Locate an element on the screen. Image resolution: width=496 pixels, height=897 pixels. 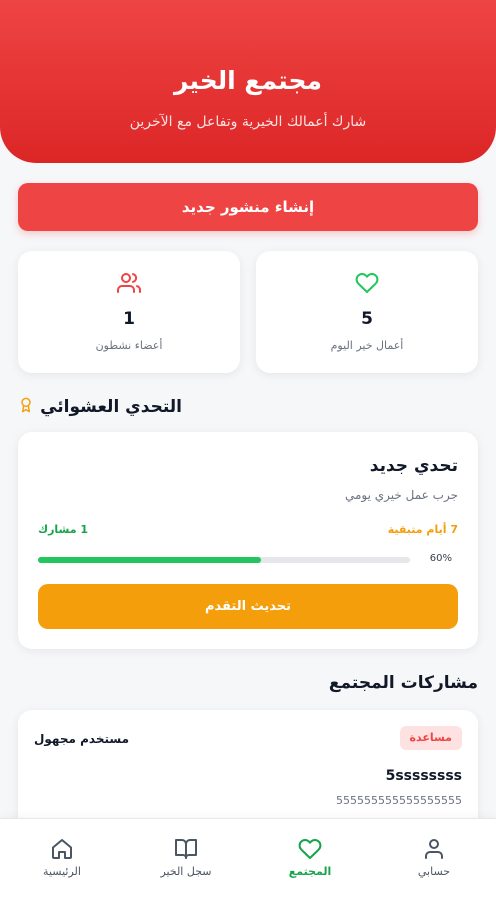
posts-section-title: مشاركات المجتمع is located at coordinates (403, 683).